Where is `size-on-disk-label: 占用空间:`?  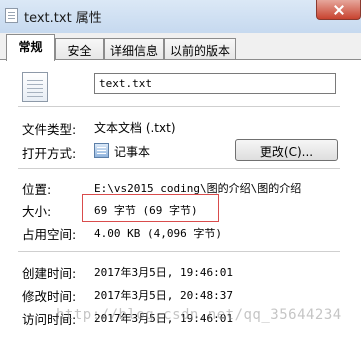
size-on-disk-label: 占用空间: is located at coordinates (49, 234).